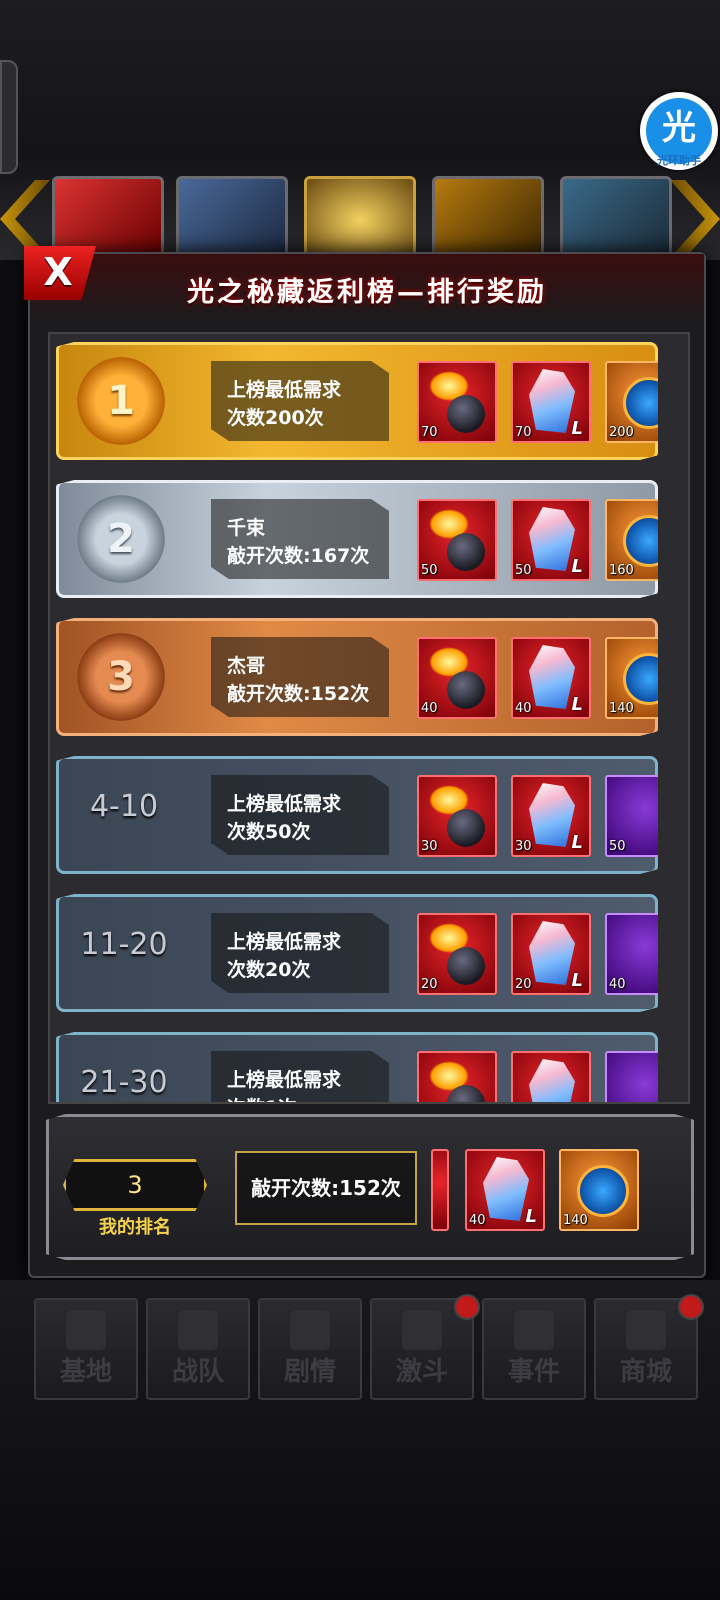  What do you see at coordinates (198, 1349) in the screenshot?
I see `nav-team: 战队` at bounding box center [198, 1349].